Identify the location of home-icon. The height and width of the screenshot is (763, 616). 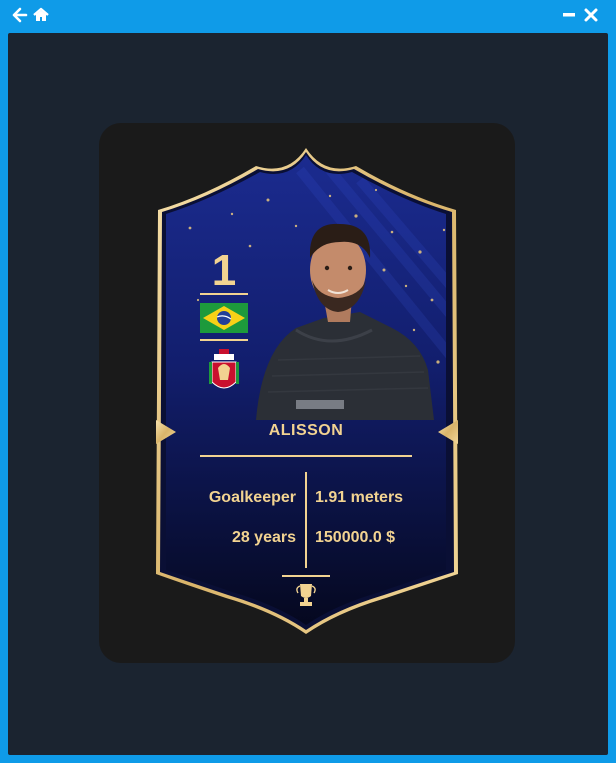
(41, 14).